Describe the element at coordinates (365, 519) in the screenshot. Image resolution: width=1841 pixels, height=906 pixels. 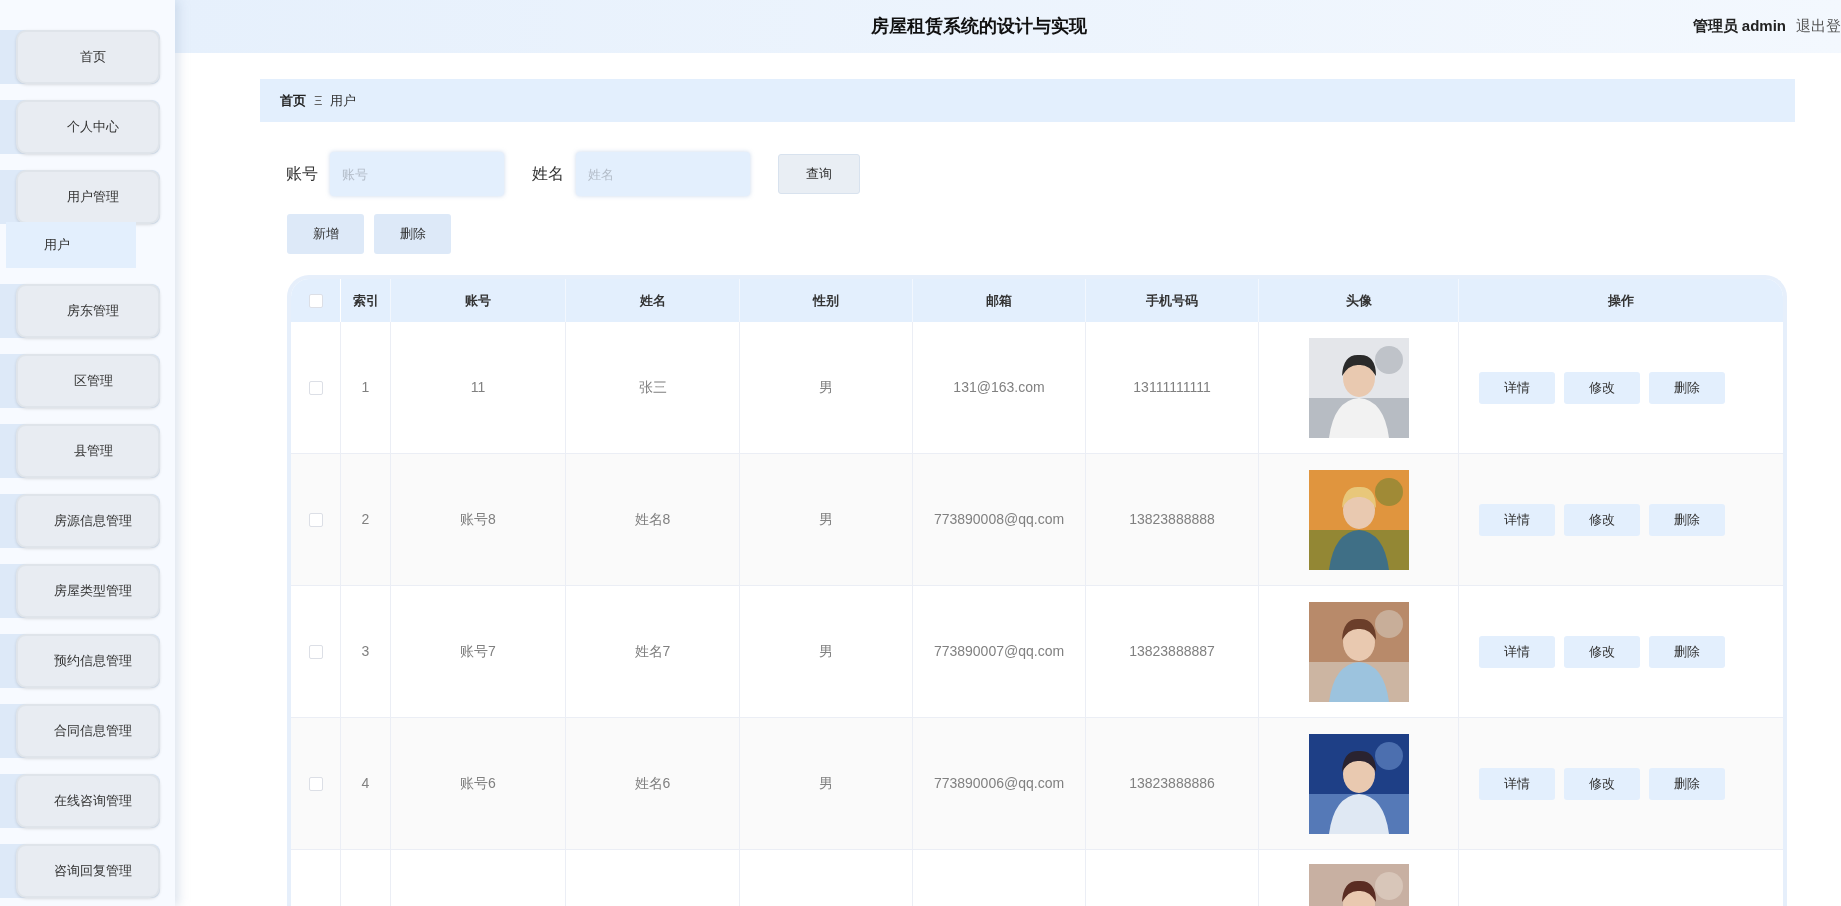
I see `table-cell-text: 2` at that location.